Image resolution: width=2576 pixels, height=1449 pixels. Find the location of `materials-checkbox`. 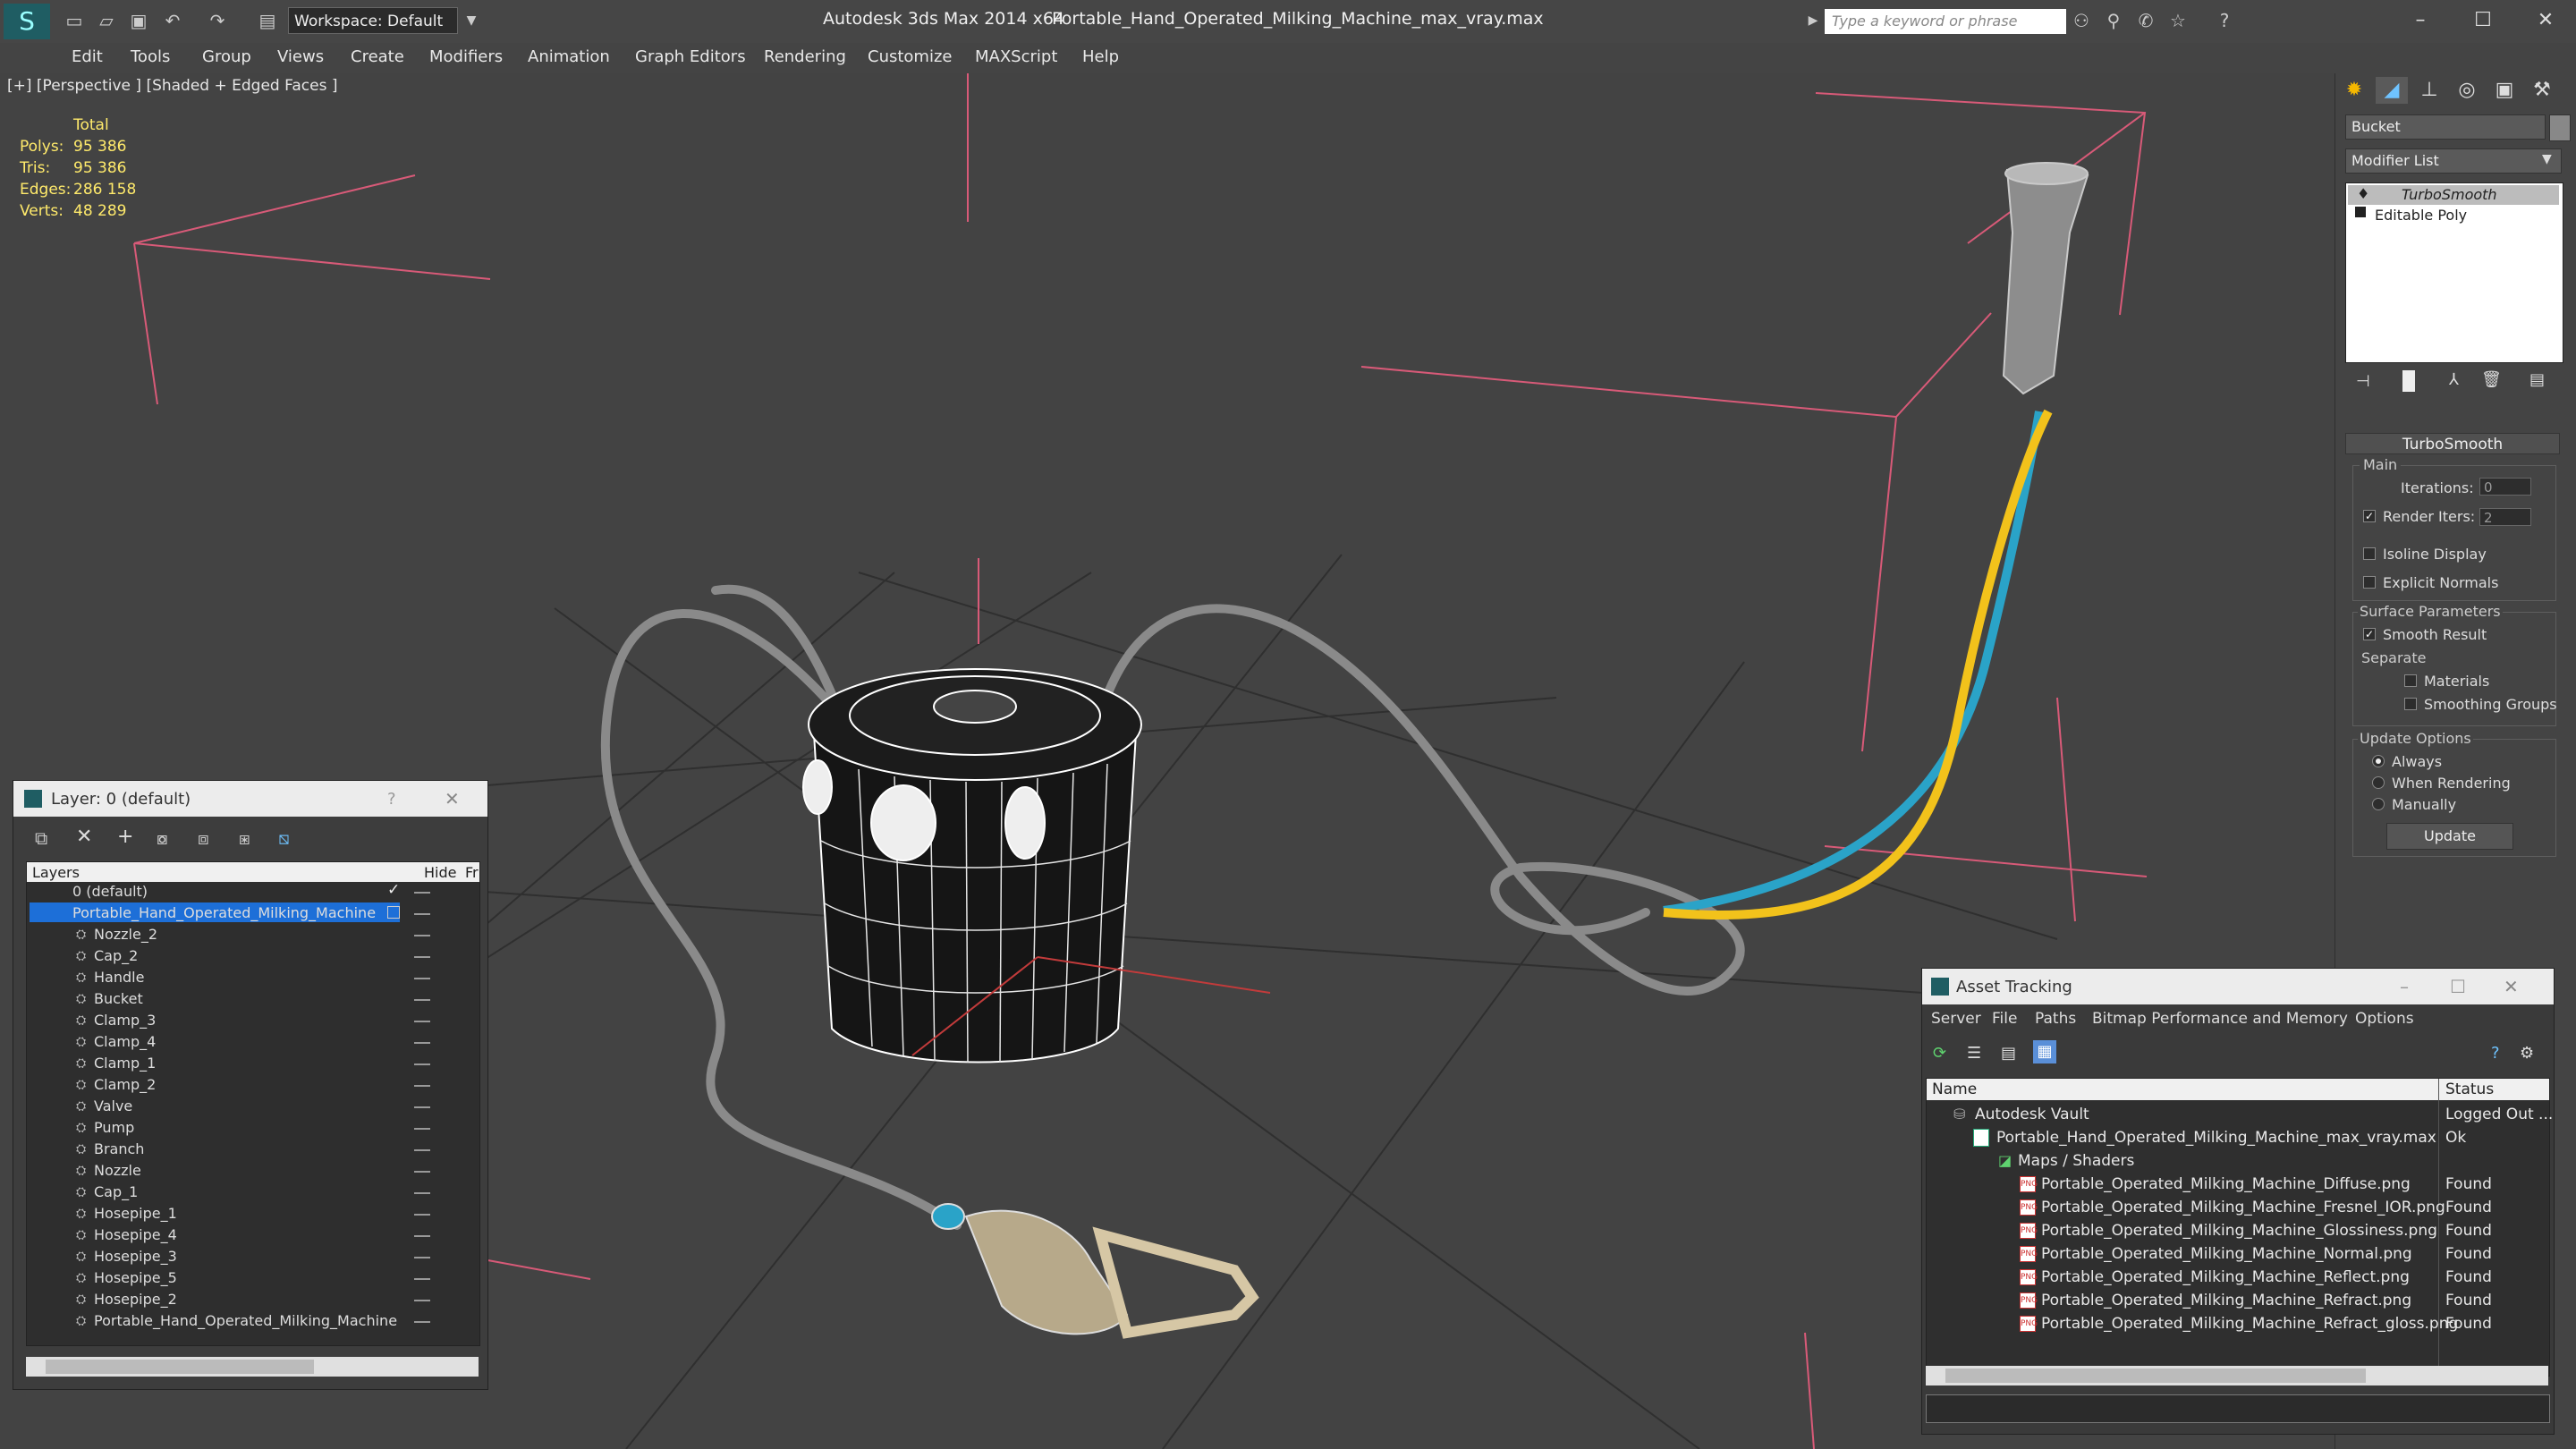

materials-checkbox is located at coordinates (2410, 680).